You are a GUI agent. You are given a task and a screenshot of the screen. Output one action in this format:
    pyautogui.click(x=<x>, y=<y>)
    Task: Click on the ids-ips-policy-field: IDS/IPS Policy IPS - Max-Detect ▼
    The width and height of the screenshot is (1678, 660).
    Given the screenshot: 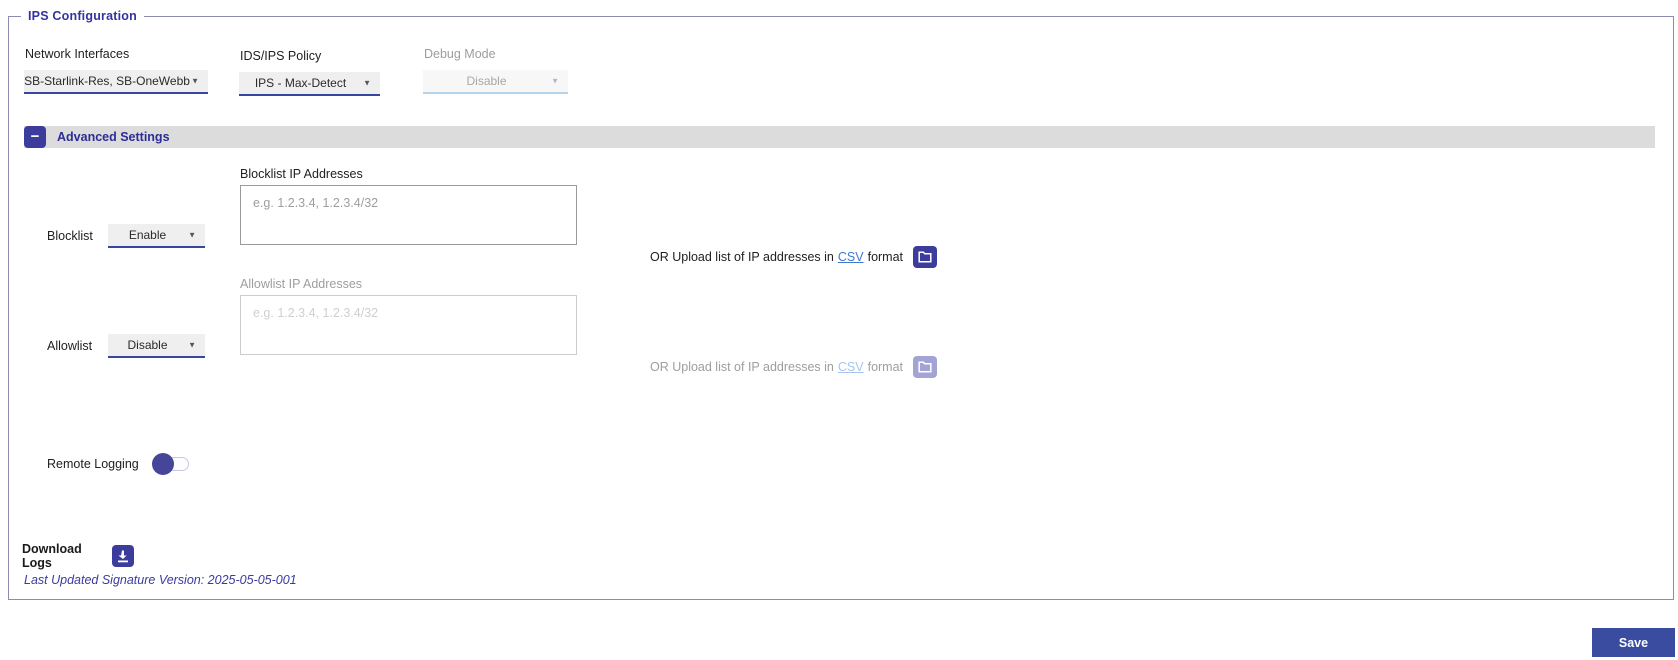 What is the action you would take?
    pyautogui.click(x=309, y=72)
    